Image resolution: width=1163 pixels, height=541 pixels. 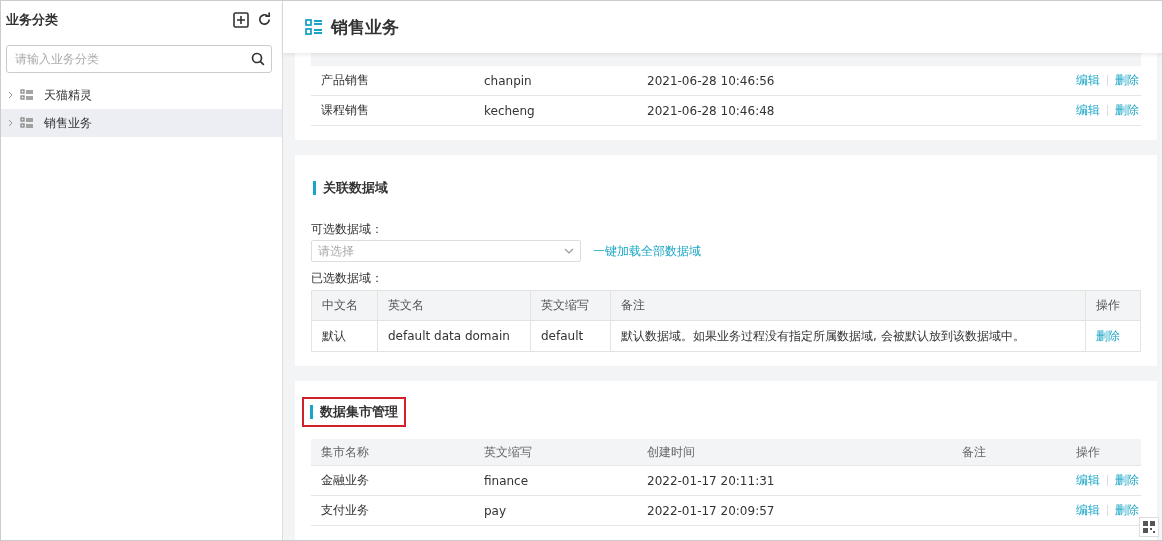 What do you see at coordinates (354, 412) in the screenshot?
I see `section-header: 数据集市管理` at bounding box center [354, 412].